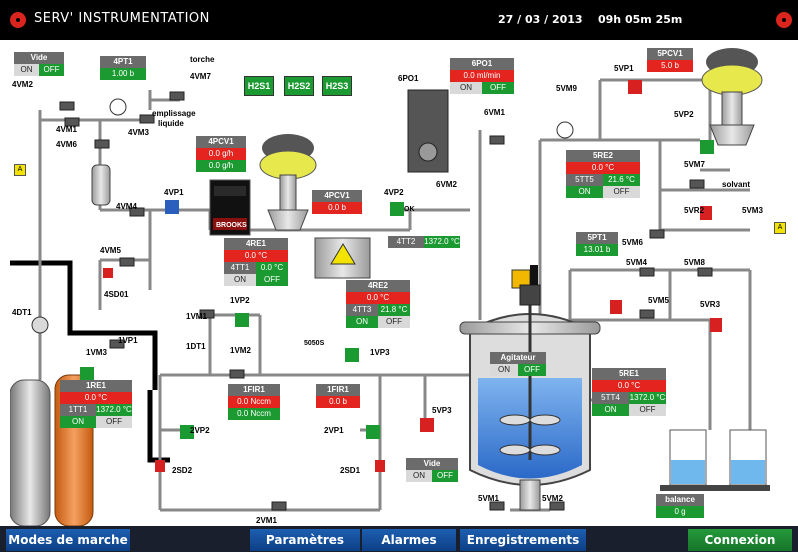 Image resolution: width=798 pixels, height=552 pixels. What do you see at coordinates (694, 262) in the screenshot?
I see `5vm8-label: 5VM8` at bounding box center [694, 262].